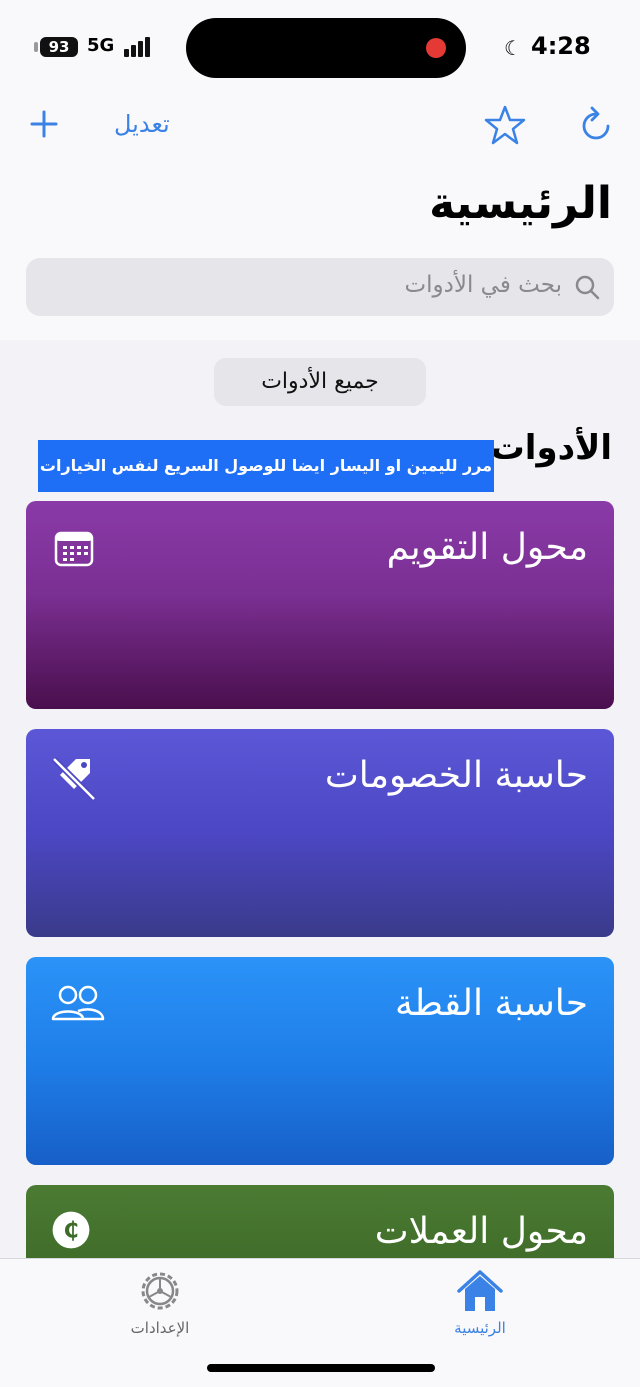 The height and width of the screenshot is (1387, 640). Describe the element at coordinates (320, 1061) in the screenshot. I see `tool-card-split-calculator: حاسبة القطة` at that location.